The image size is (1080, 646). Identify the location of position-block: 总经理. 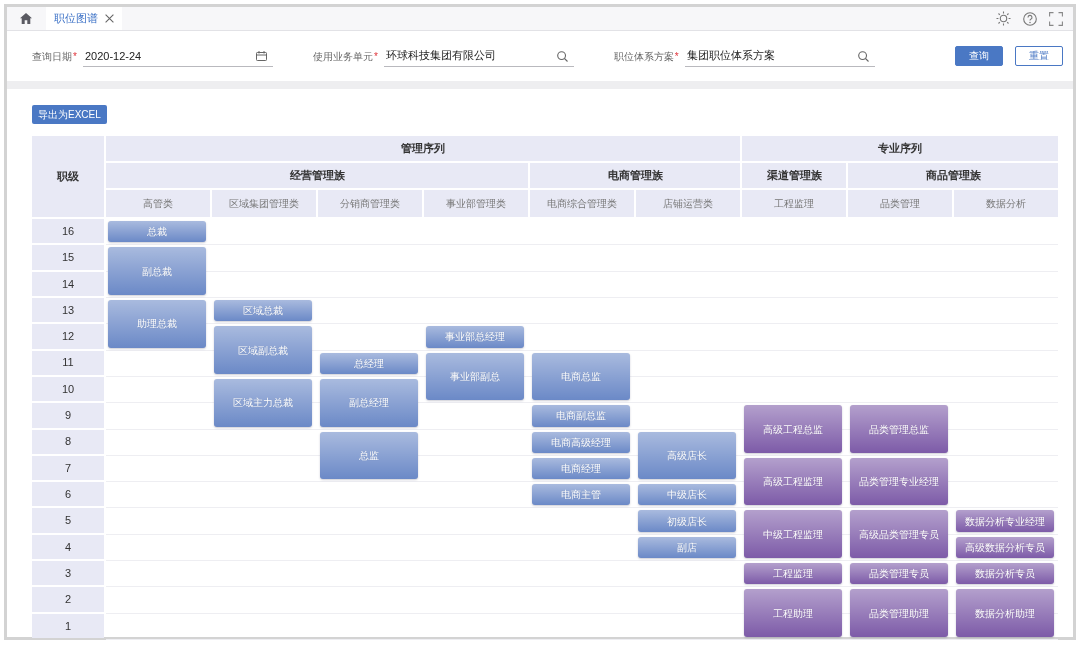
(369, 363).